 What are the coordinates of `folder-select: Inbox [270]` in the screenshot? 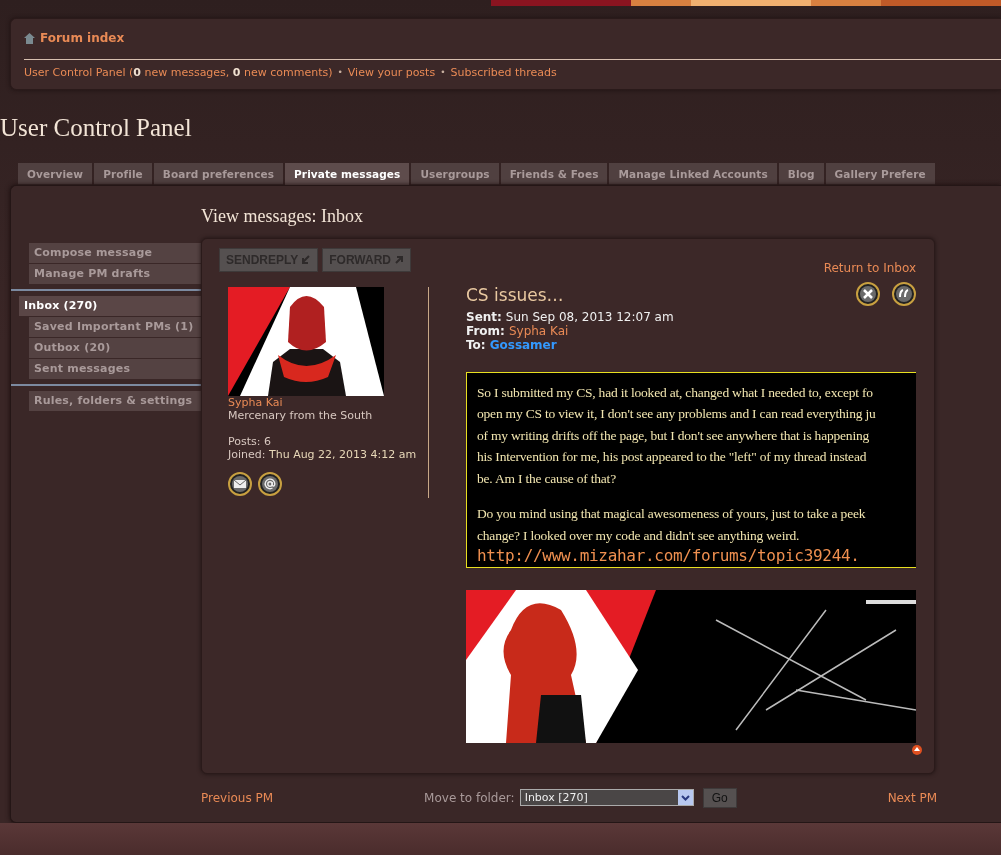 It's located at (606, 797).